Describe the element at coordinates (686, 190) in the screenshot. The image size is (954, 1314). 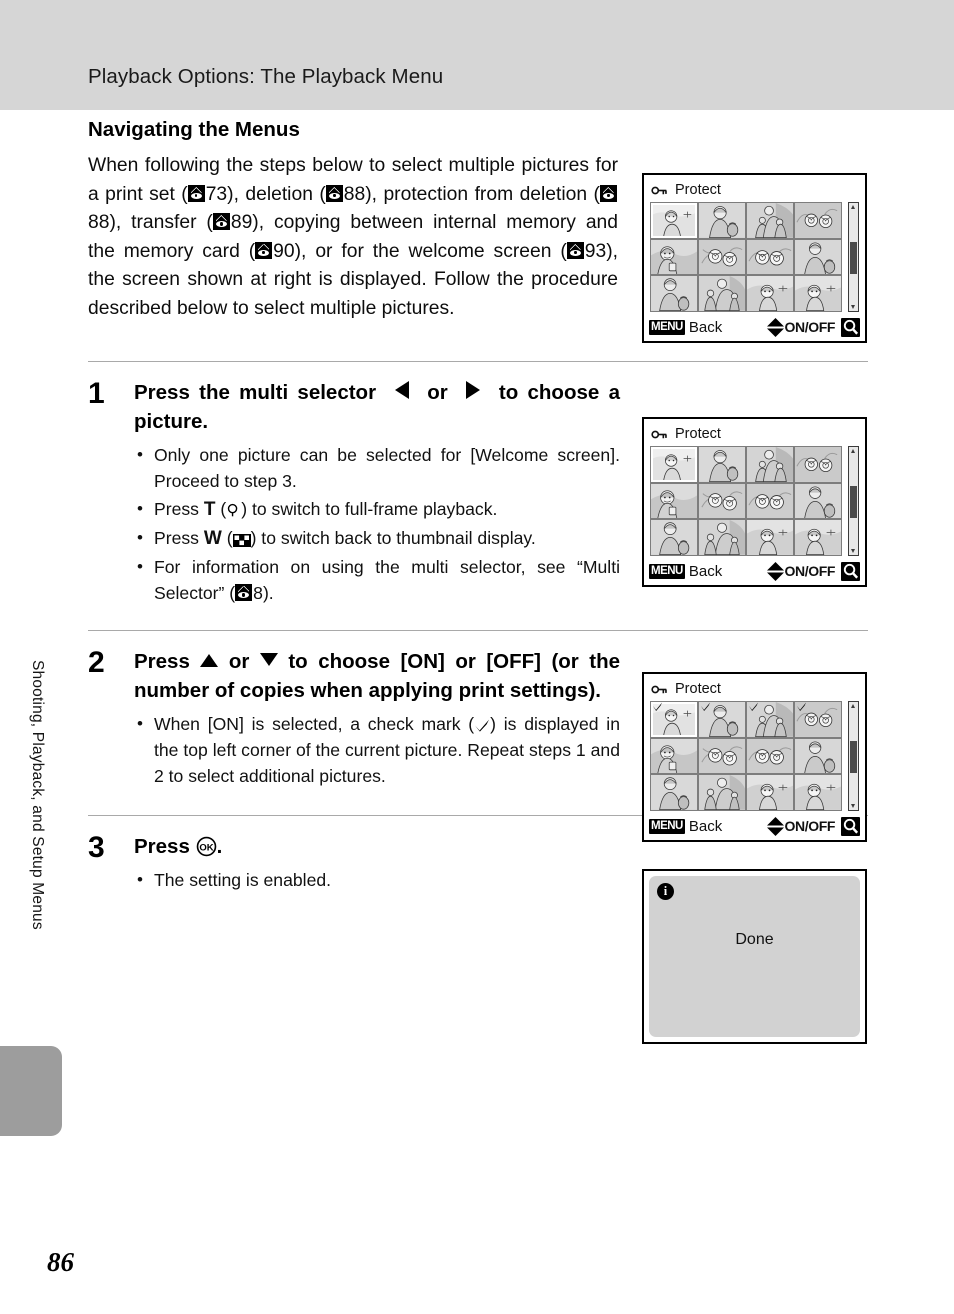
I see `screen-1-title-row: Protect` at that location.